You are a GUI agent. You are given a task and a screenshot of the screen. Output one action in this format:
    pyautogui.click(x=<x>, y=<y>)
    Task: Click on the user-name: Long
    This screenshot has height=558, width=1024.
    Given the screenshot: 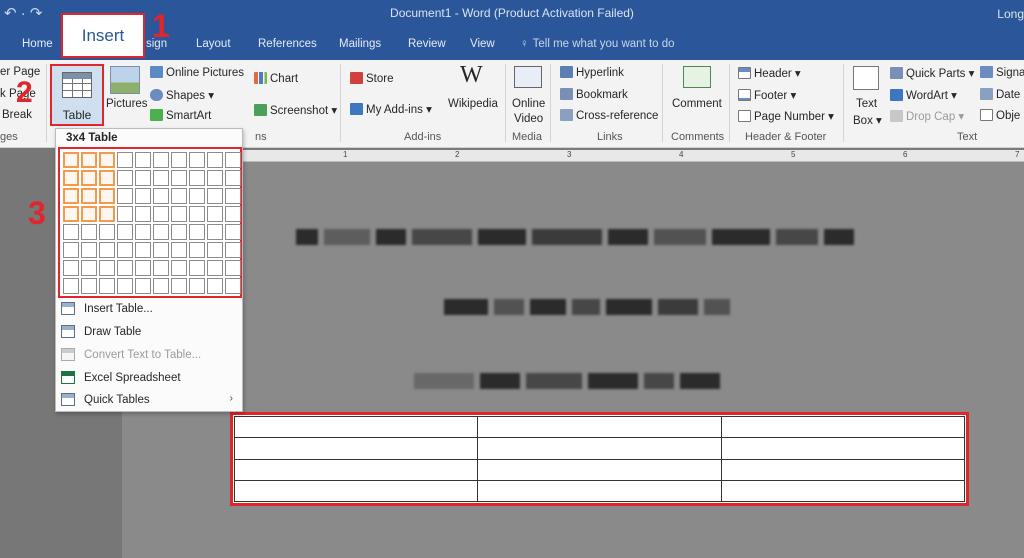 What is the action you would take?
    pyautogui.click(x=1010, y=14)
    